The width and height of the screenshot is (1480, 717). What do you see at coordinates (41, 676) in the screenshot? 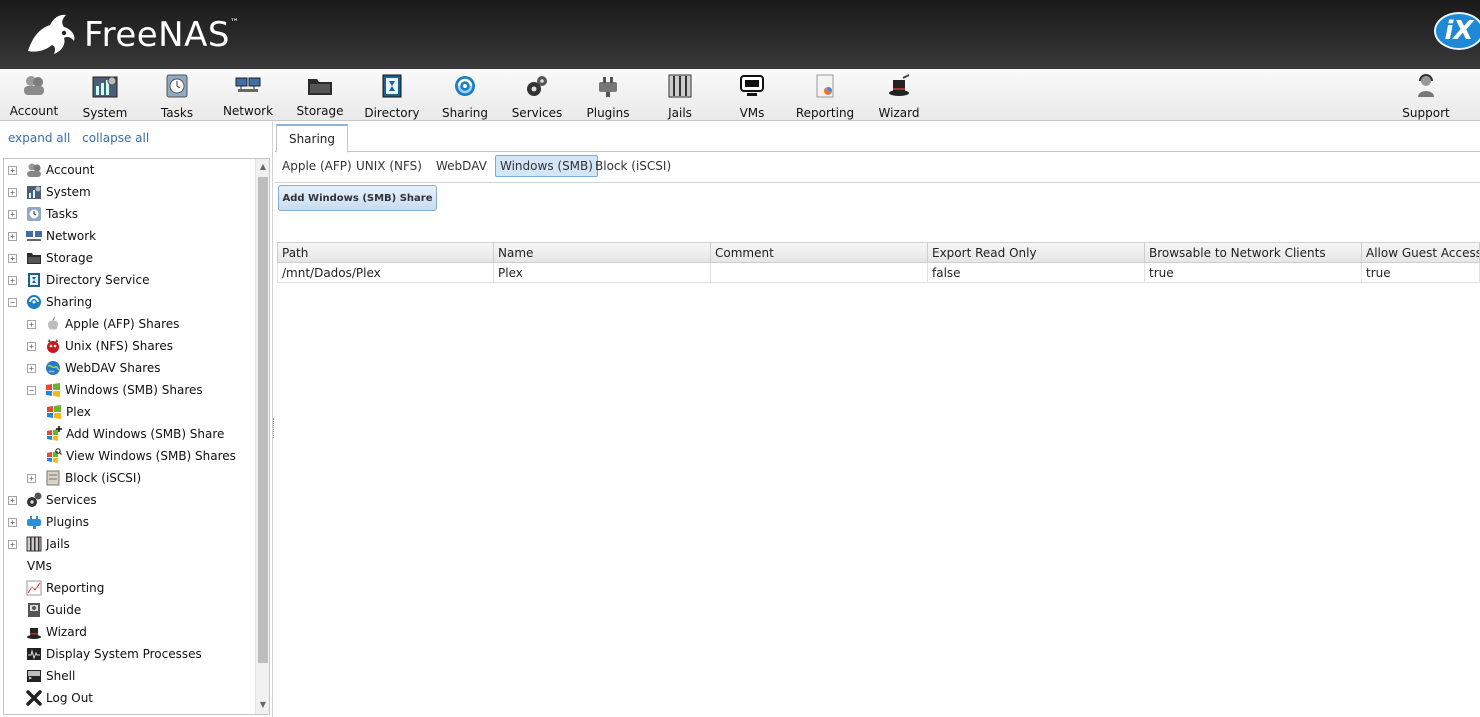
I see `tree-item-shell: Shell` at bounding box center [41, 676].